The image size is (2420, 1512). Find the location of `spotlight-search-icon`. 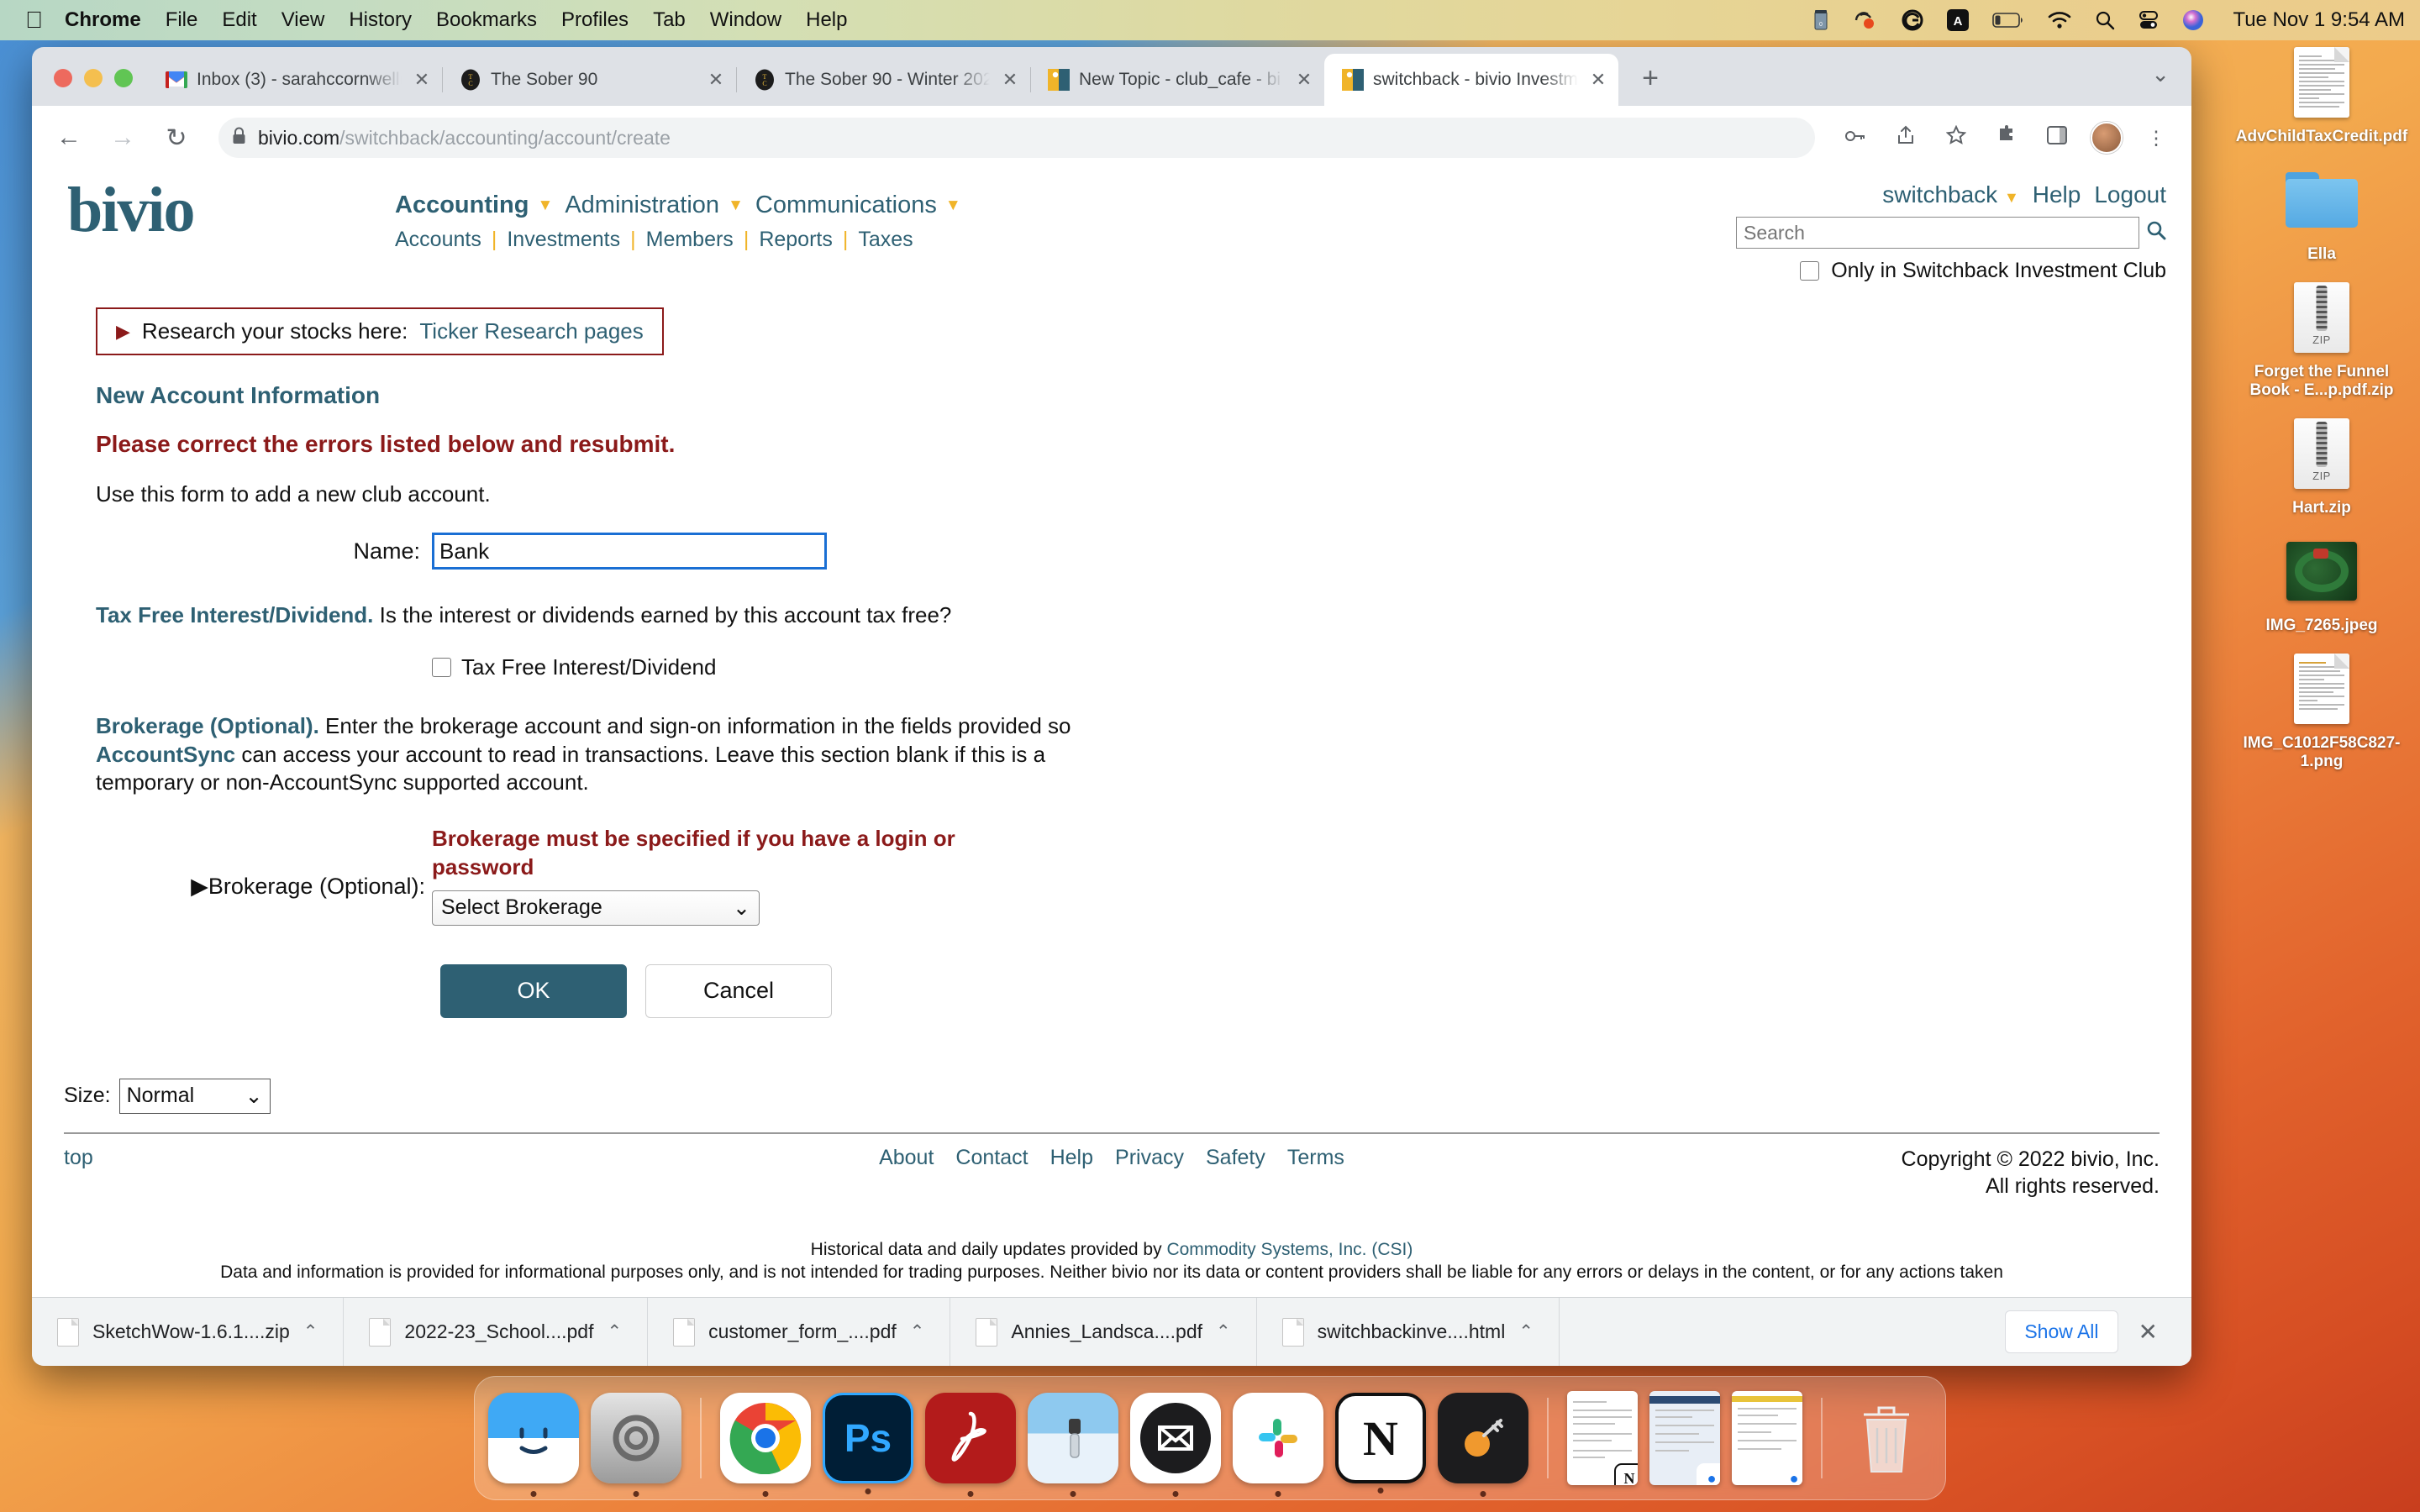

spotlight-search-icon is located at coordinates (2105, 20).